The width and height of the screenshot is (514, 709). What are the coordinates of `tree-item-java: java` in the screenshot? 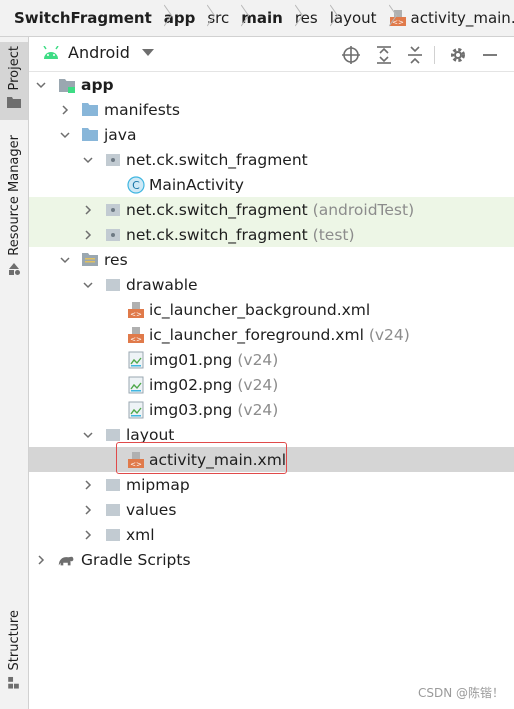 It's located at (271, 134).